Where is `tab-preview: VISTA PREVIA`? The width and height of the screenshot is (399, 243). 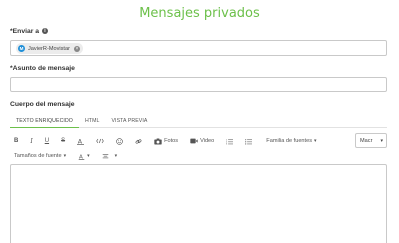 tab-preview: VISTA PREVIA is located at coordinates (129, 120).